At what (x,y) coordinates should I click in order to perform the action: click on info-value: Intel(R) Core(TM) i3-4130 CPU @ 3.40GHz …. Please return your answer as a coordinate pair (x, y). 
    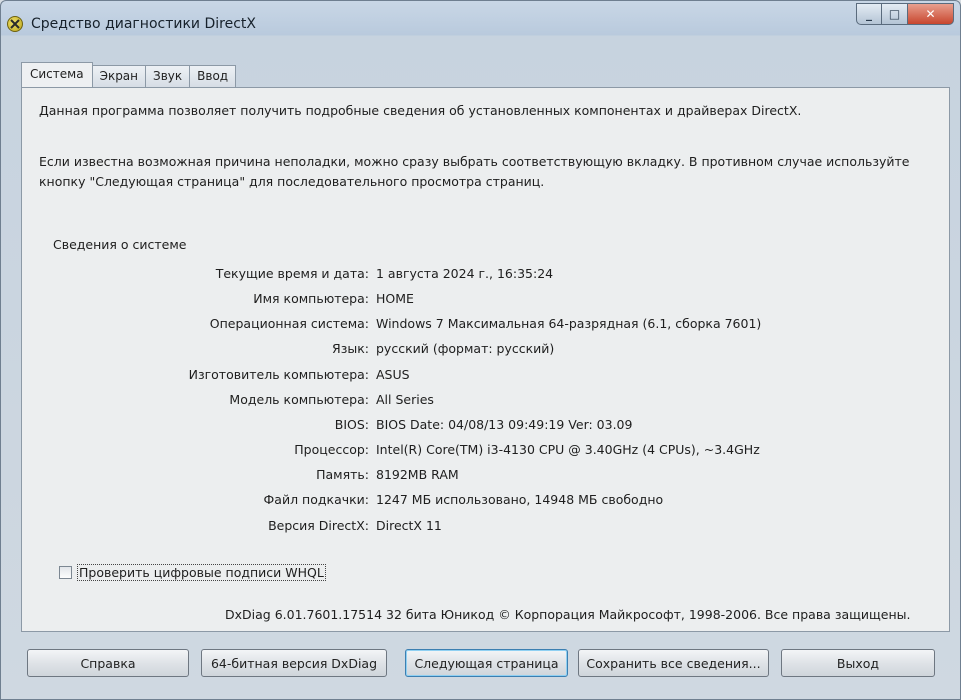
    Looking at the image, I should click on (568, 449).